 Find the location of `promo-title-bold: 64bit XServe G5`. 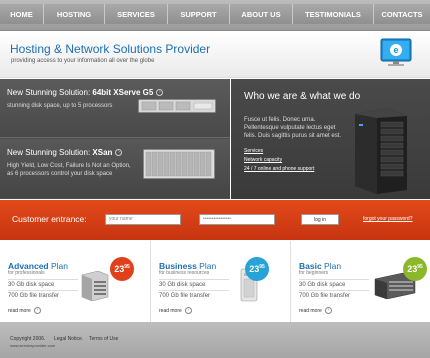

promo-title-bold: 64bit XServe G5 is located at coordinates (123, 92).